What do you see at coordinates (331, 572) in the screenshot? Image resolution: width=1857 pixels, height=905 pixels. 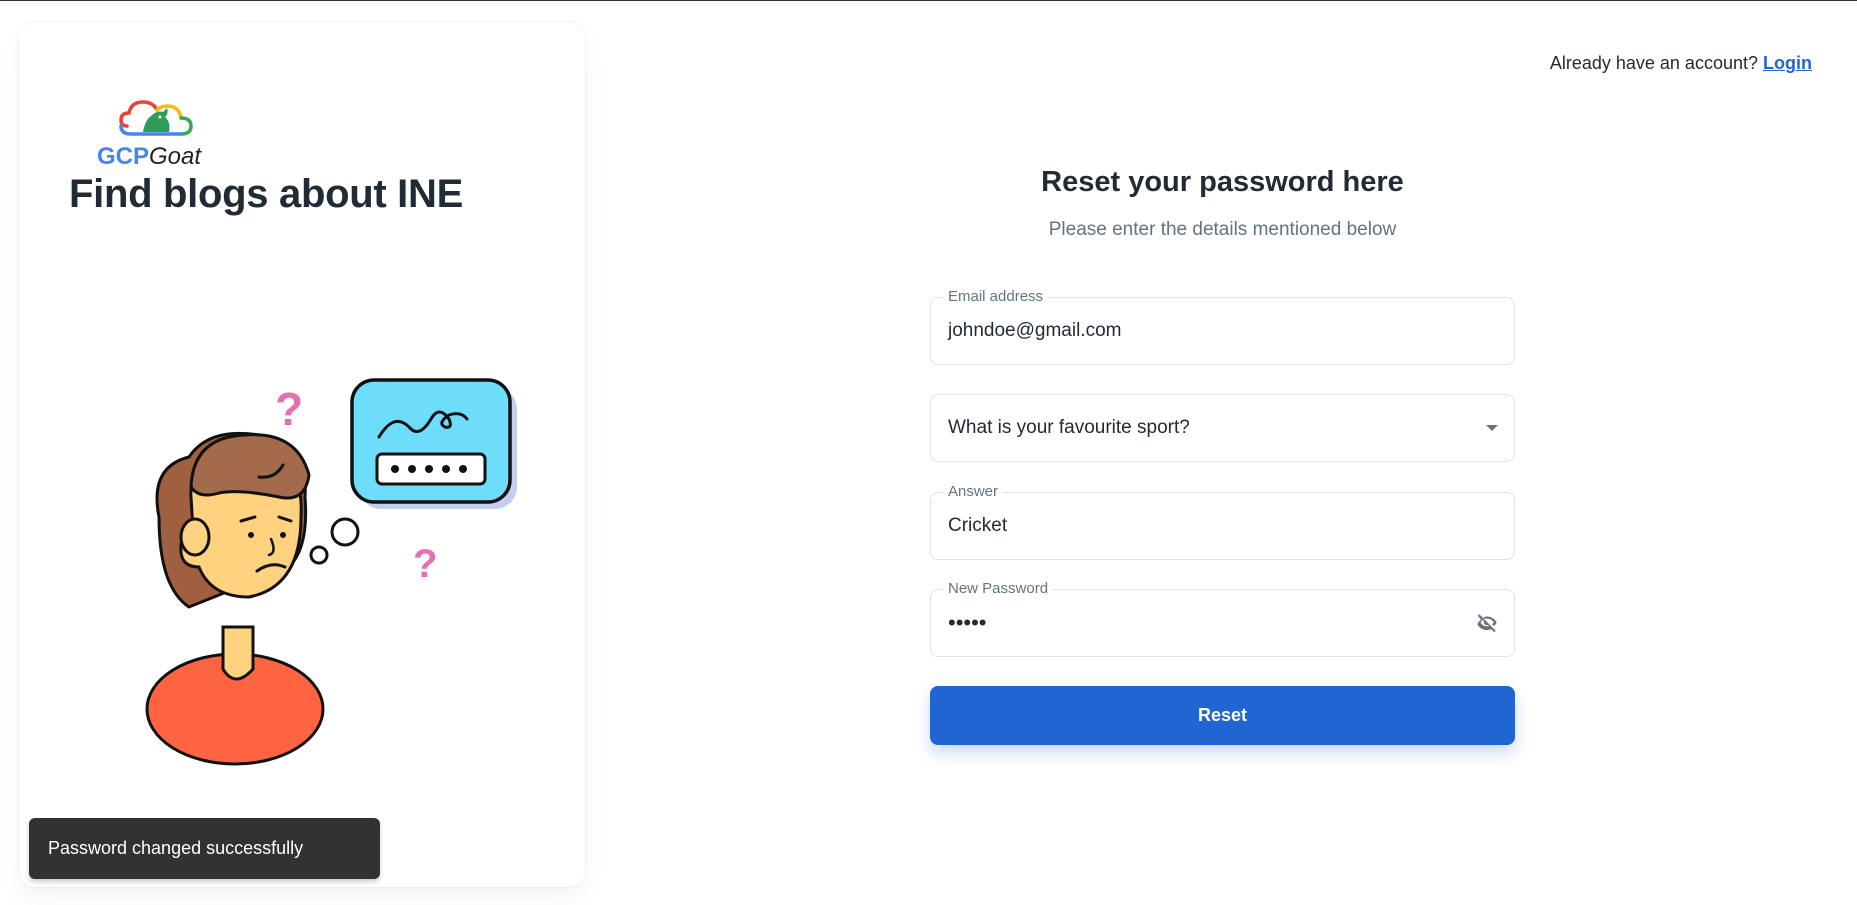 I see `forgot-password-illustration: ? ?` at bounding box center [331, 572].